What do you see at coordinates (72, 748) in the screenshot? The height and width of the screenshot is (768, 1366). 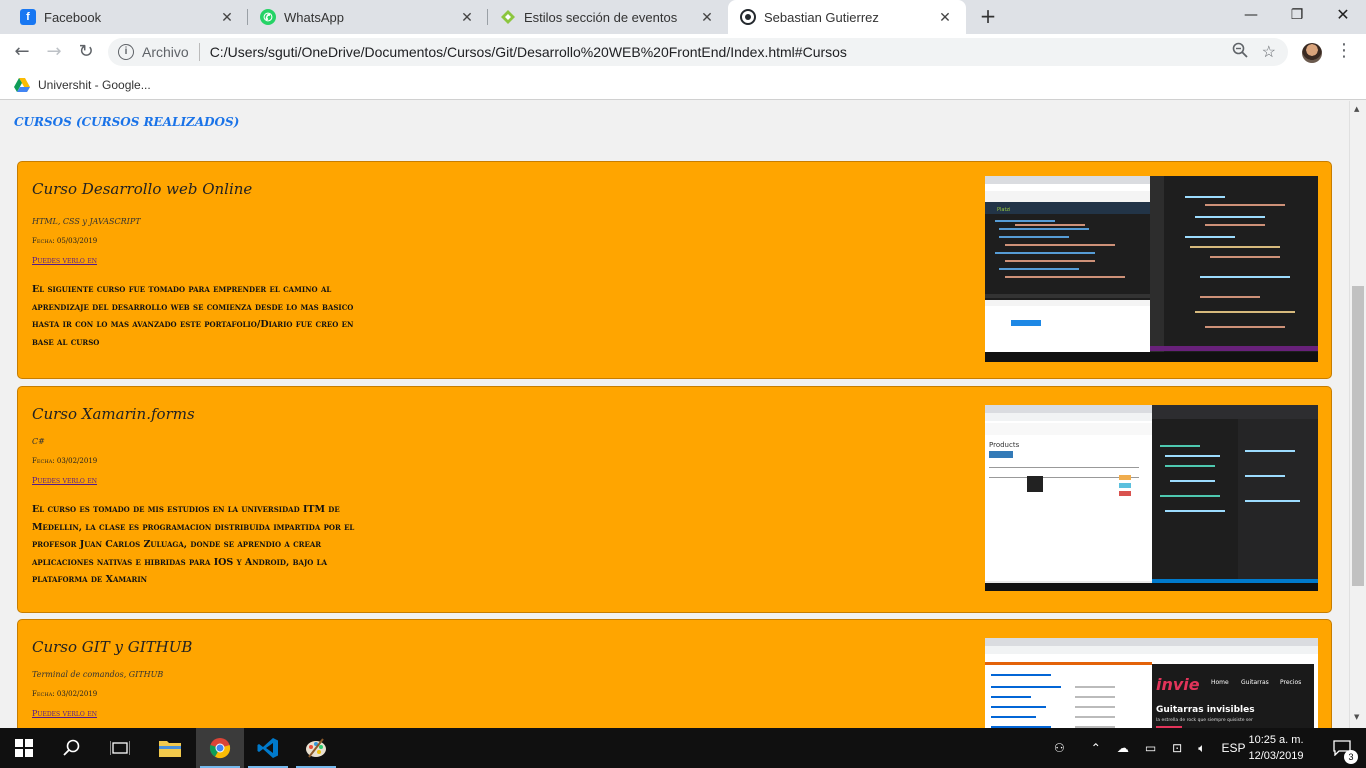 I see `search-icon` at bounding box center [72, 748].